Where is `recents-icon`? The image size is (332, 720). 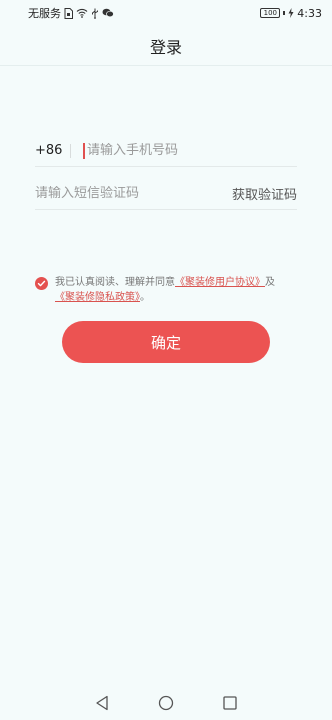
recents-icon is located at coordinates (230, 703).